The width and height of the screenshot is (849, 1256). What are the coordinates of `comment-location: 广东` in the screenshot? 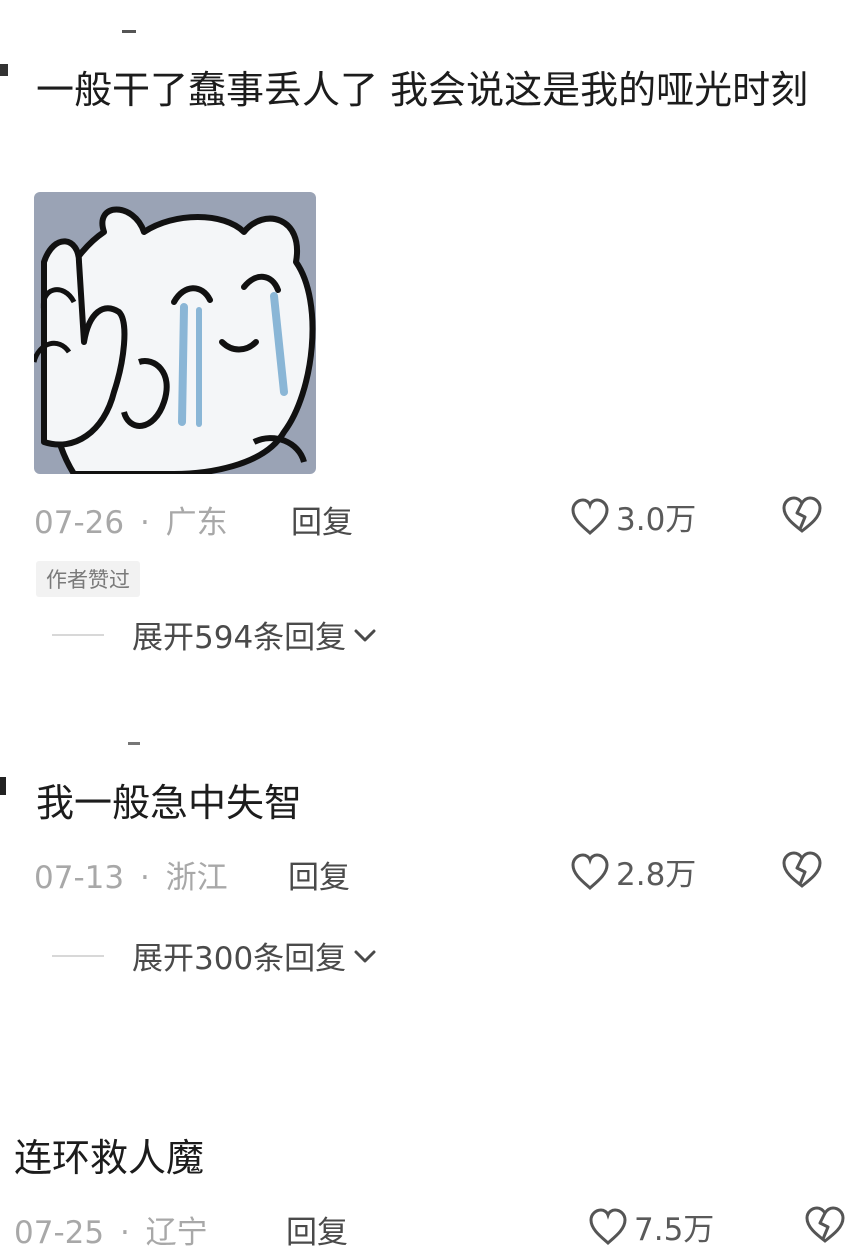 It's located at (196, 523).